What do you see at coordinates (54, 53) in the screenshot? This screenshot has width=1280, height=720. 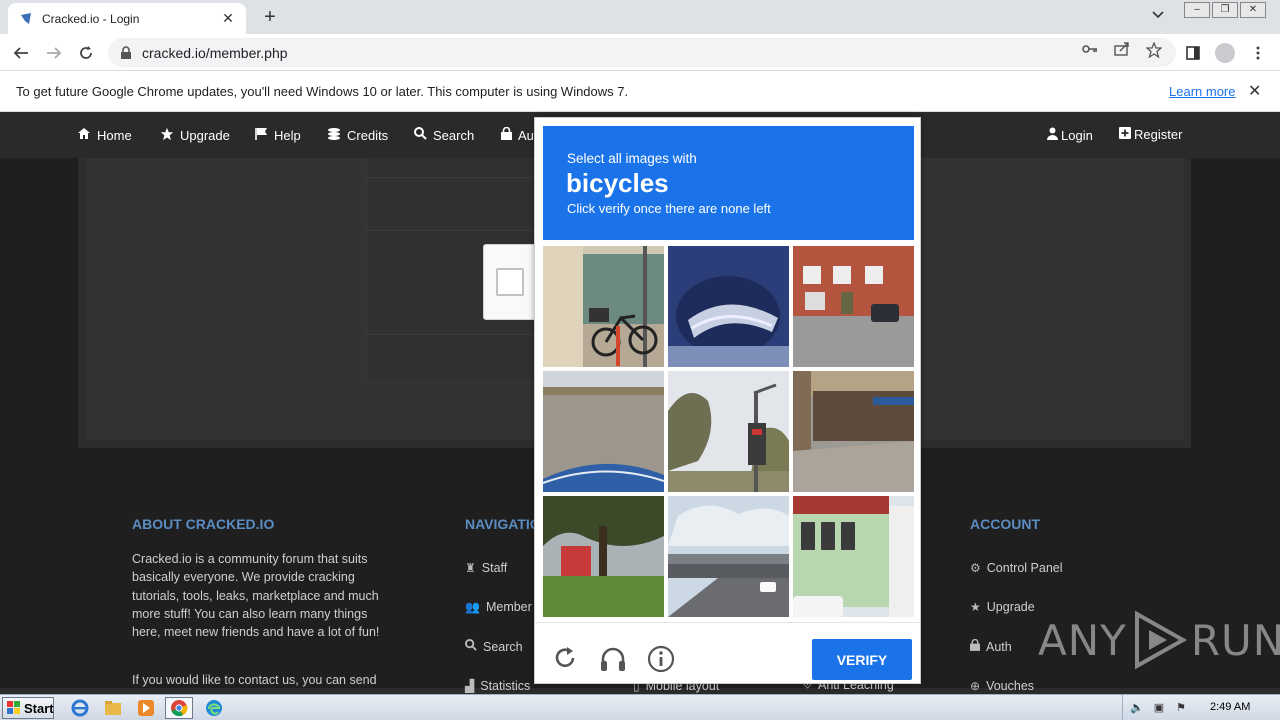 I see `forward-arrow-icon` at bounding box center [54, 53].